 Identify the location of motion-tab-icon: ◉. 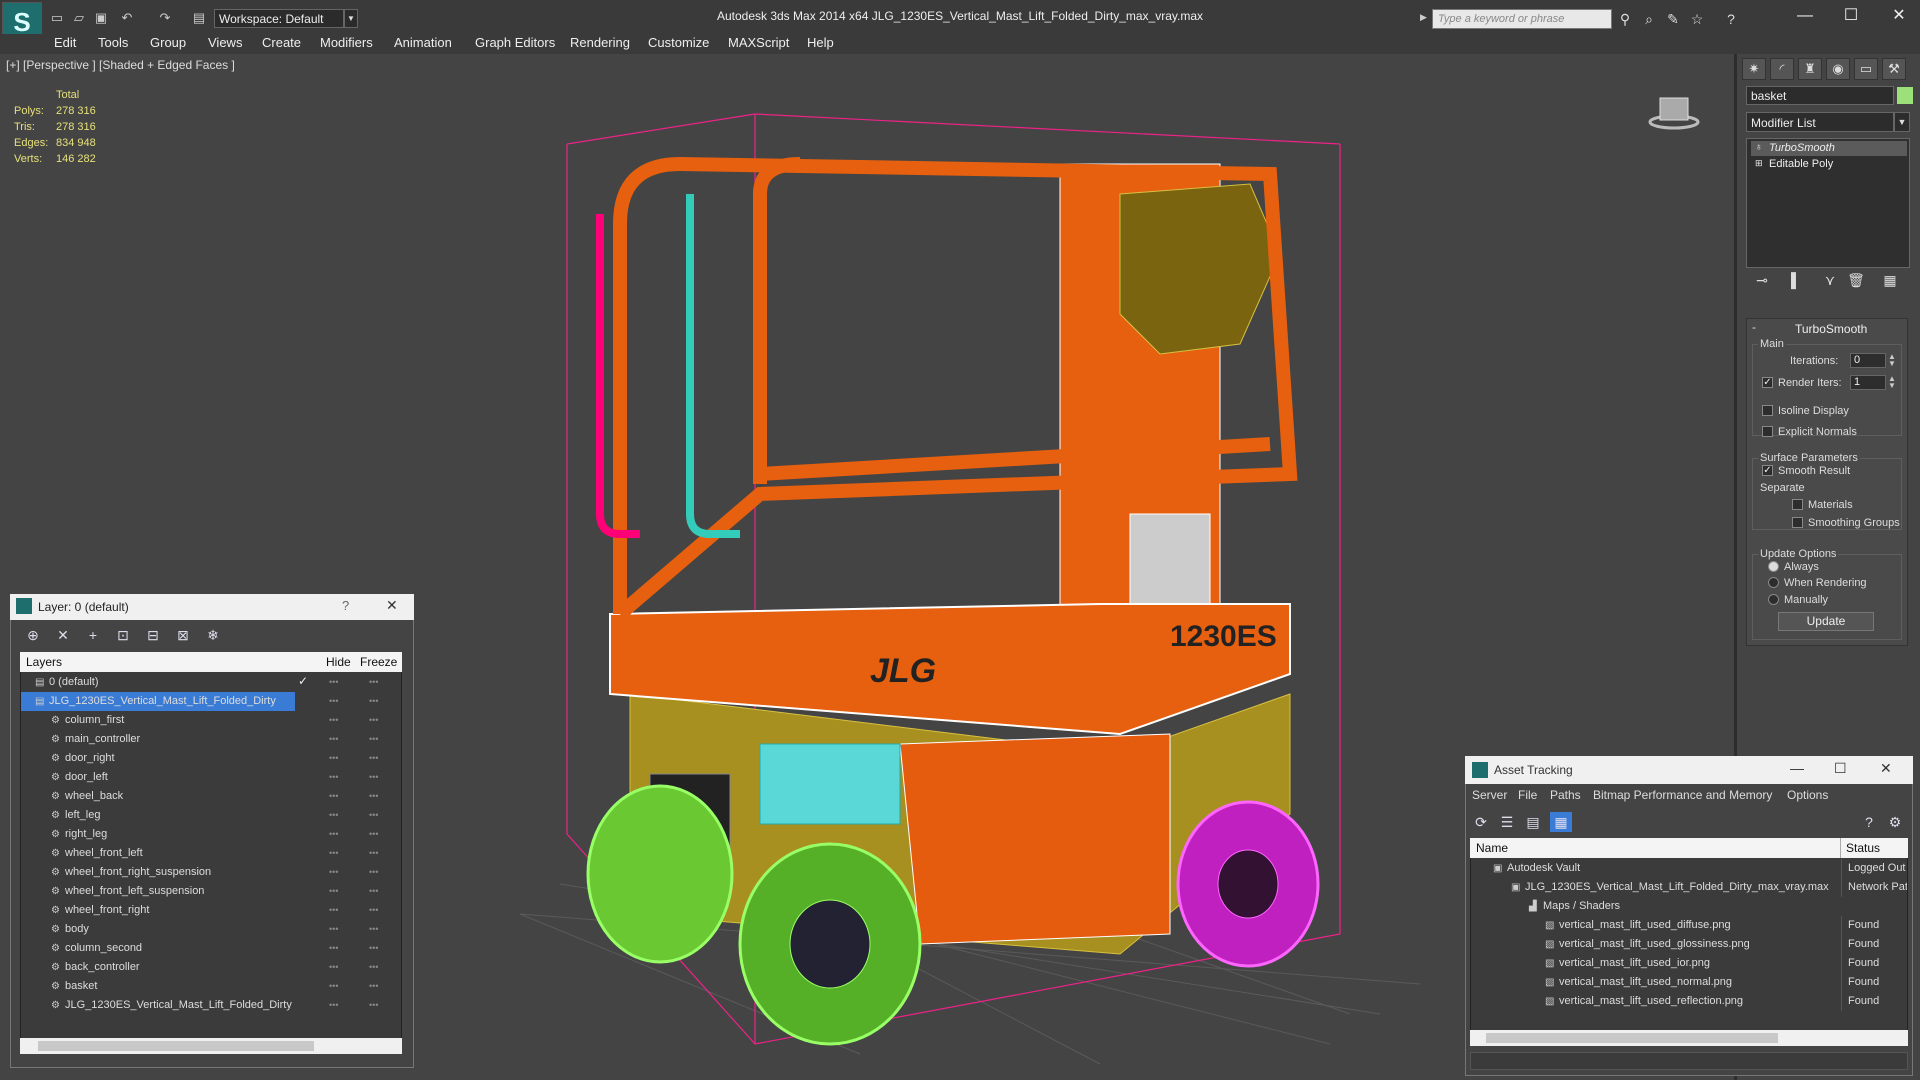
(1838, 69).